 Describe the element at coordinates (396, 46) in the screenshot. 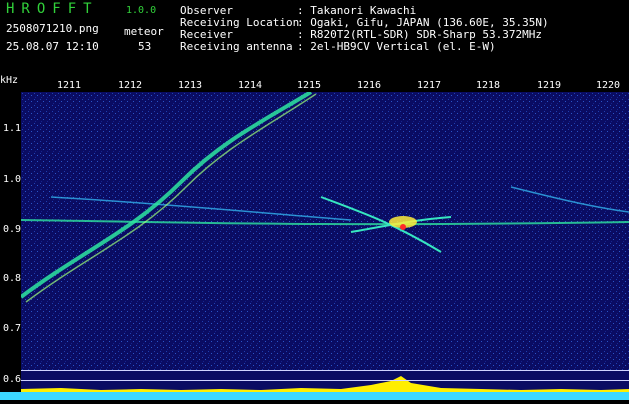

I see `antenna-value: : 2el-HB9CV Vertical (el. E-W)` at that location.